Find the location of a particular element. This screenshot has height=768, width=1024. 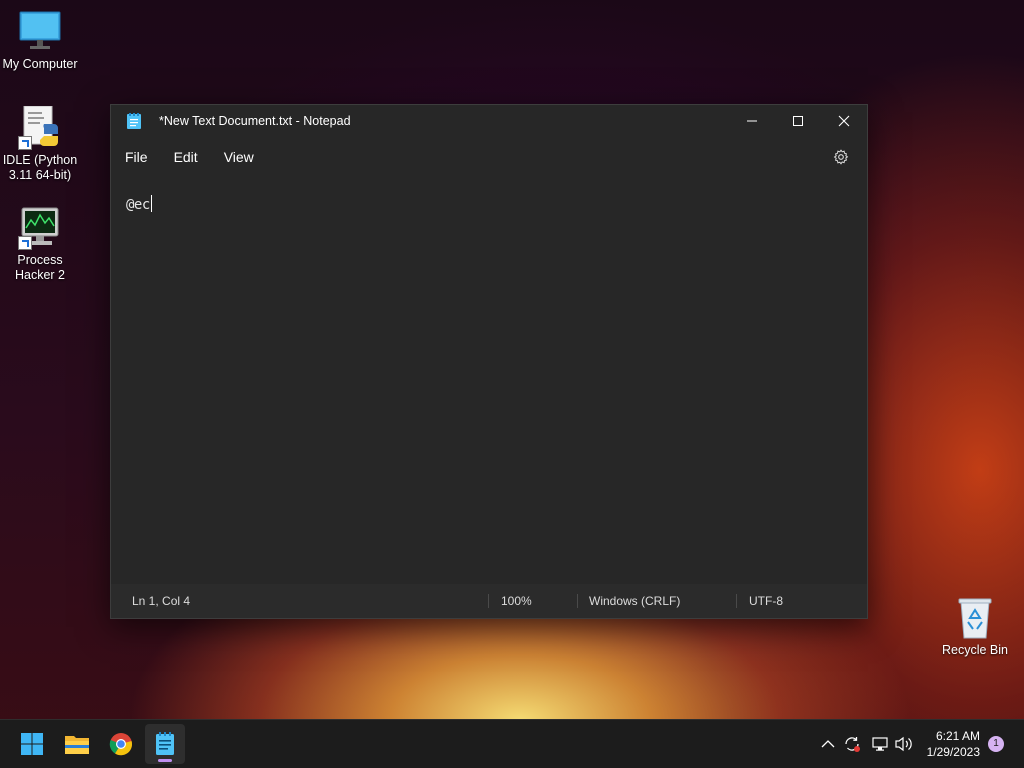

chrome-button is located at coordinates (121, 744).